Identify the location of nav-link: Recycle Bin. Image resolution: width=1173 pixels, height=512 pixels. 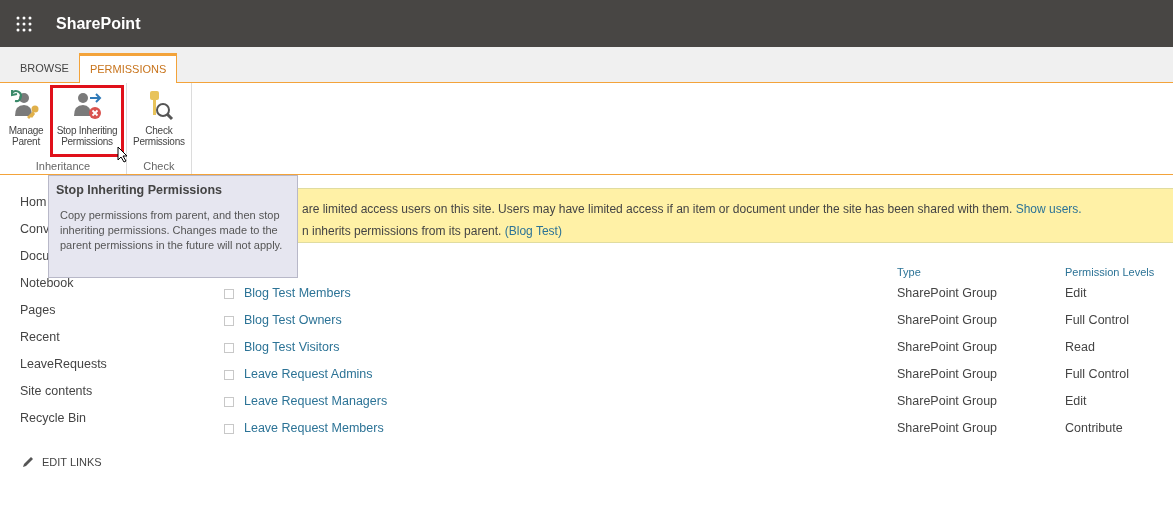
(121, 422).